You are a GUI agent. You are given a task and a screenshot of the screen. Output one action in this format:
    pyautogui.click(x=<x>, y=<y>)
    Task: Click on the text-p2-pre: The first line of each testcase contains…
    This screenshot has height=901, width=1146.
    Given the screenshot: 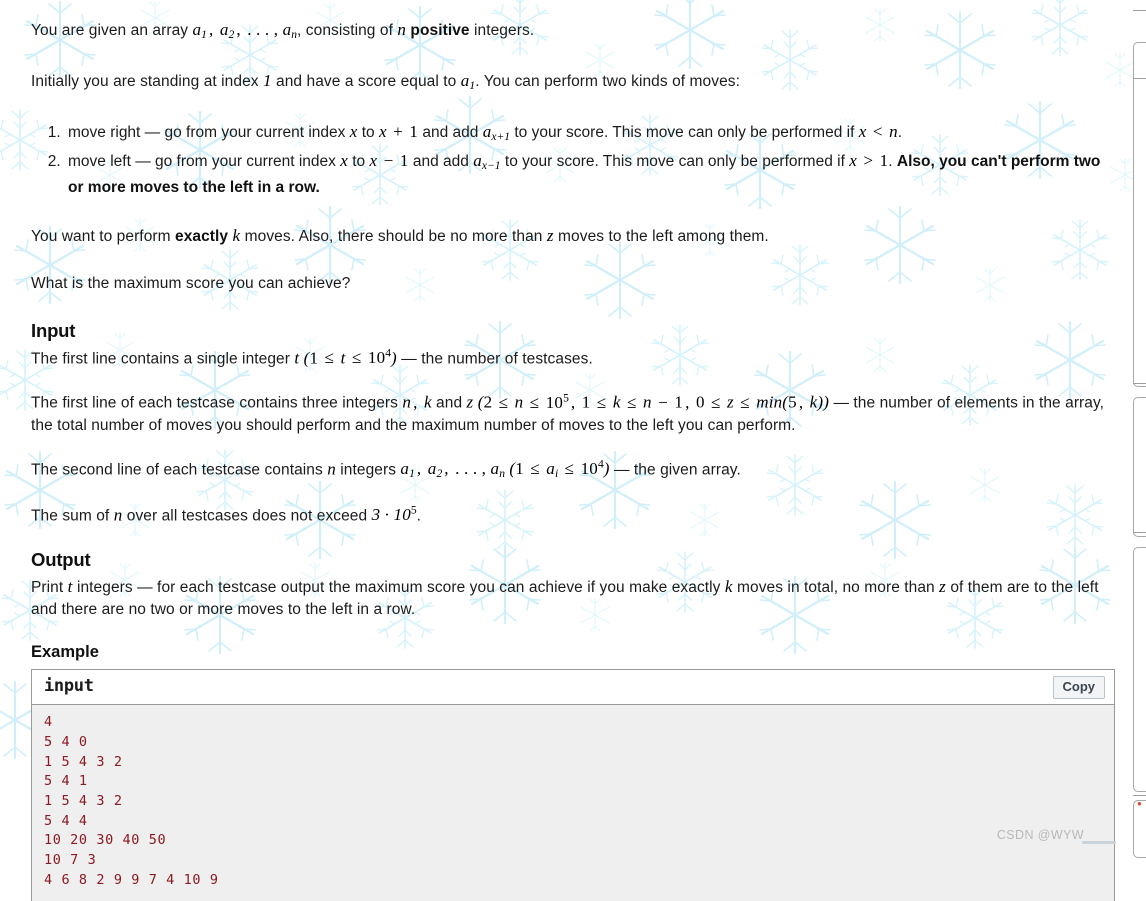 What is the action you would take?
    pyautogui.click(x=217, y=403)
    